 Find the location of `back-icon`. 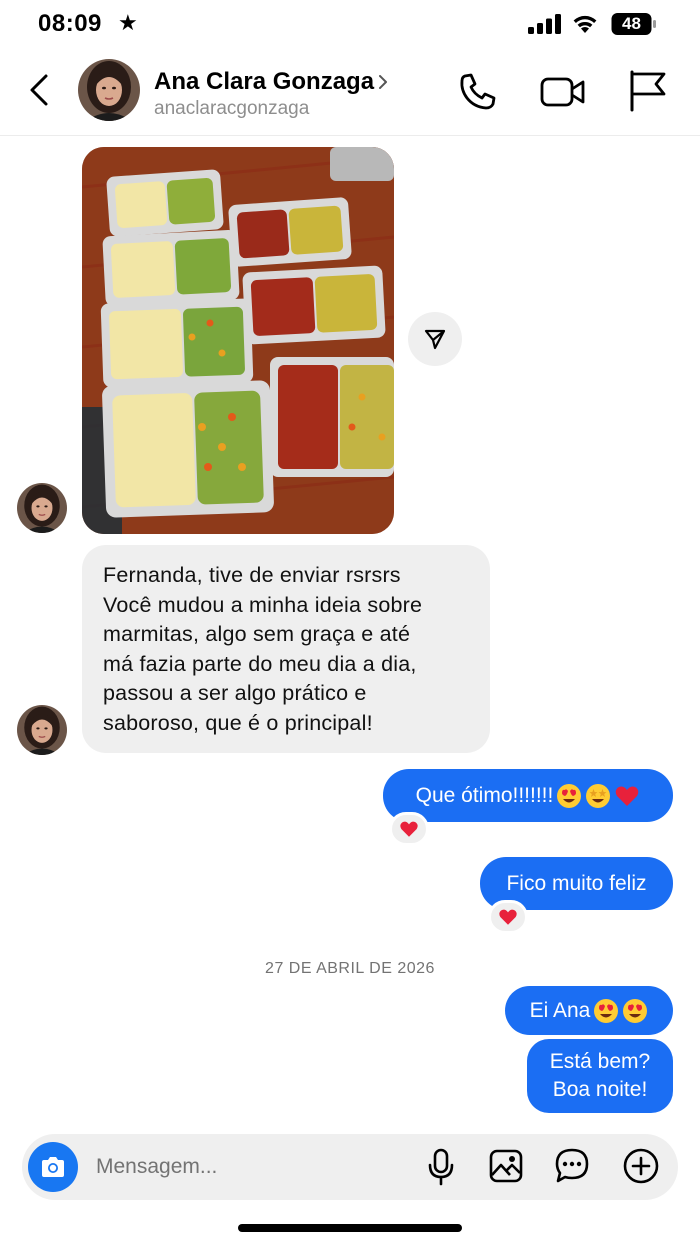

back-icon is located at coordinates (40, 90).